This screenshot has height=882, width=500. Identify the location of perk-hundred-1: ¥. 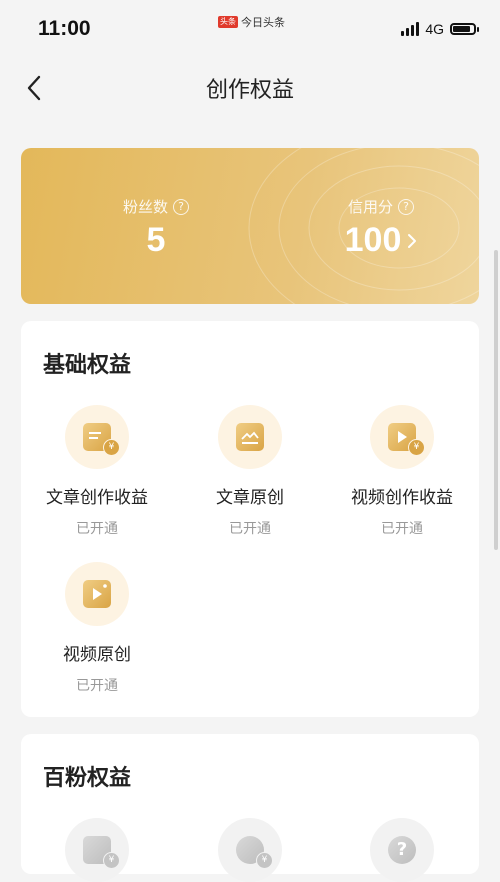
(97, 850).